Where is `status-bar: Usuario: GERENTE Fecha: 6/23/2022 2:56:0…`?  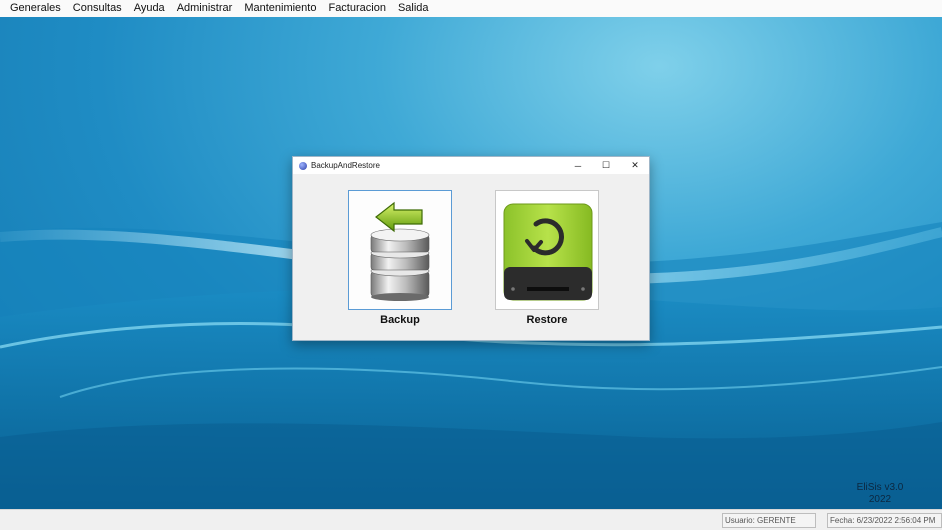
status-bar: Usuario: GERENTE Fecha: 6/23/2022 2:56:0… is located at coordinates (471, 519).